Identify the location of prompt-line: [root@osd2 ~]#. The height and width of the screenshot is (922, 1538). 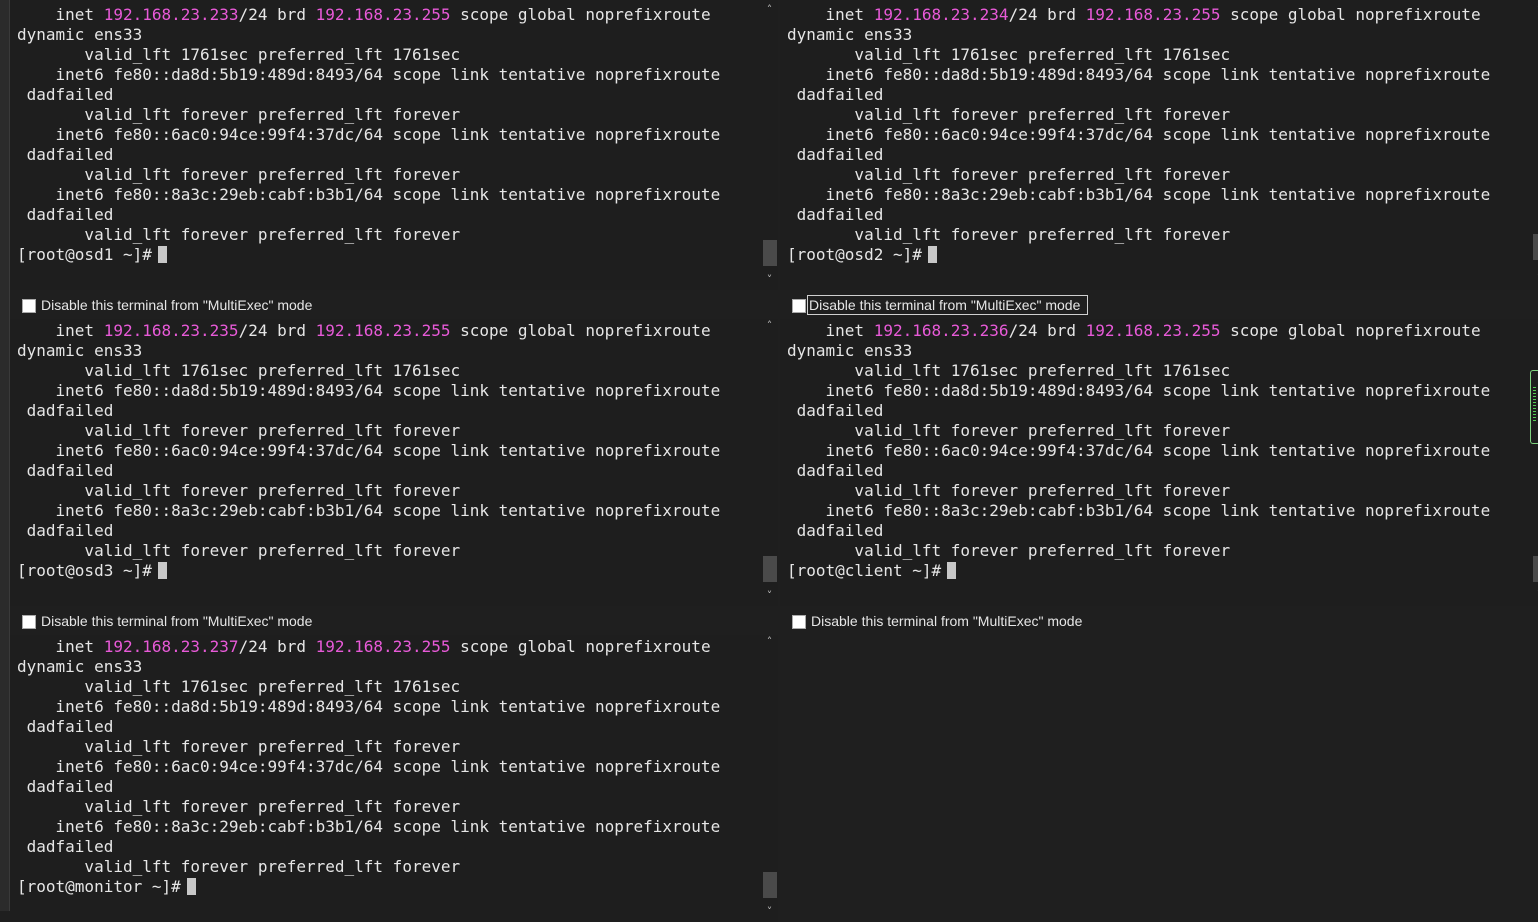
(1159, 255).